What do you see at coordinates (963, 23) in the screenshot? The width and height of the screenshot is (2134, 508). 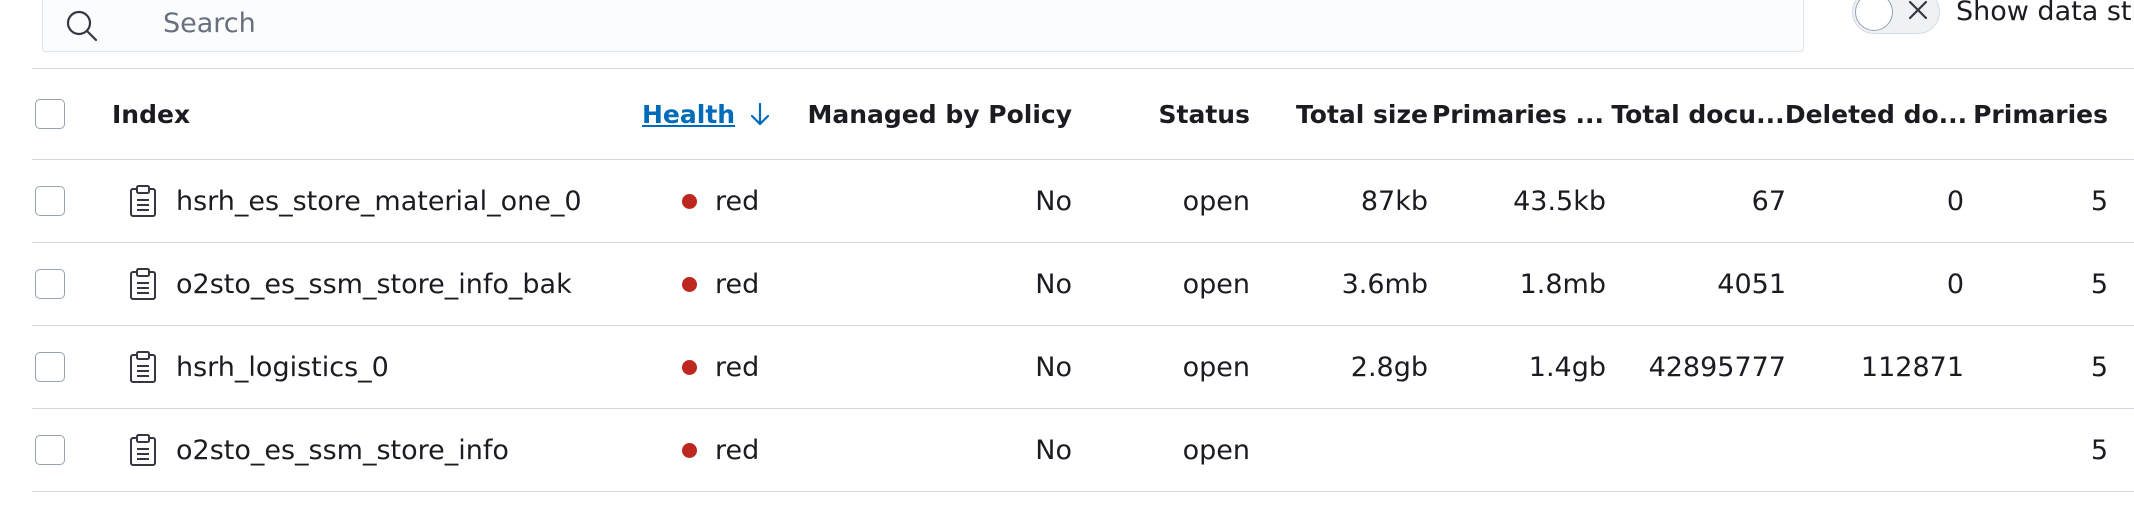 I see `search-input` at bounding box center [963, 23].